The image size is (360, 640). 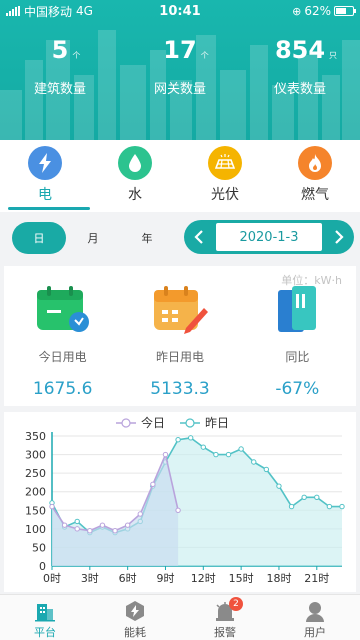 What do you see at coordinates (35, 473) in the screenshot?
I see `y-tick-label: 250` at bounding box center [35, 473].